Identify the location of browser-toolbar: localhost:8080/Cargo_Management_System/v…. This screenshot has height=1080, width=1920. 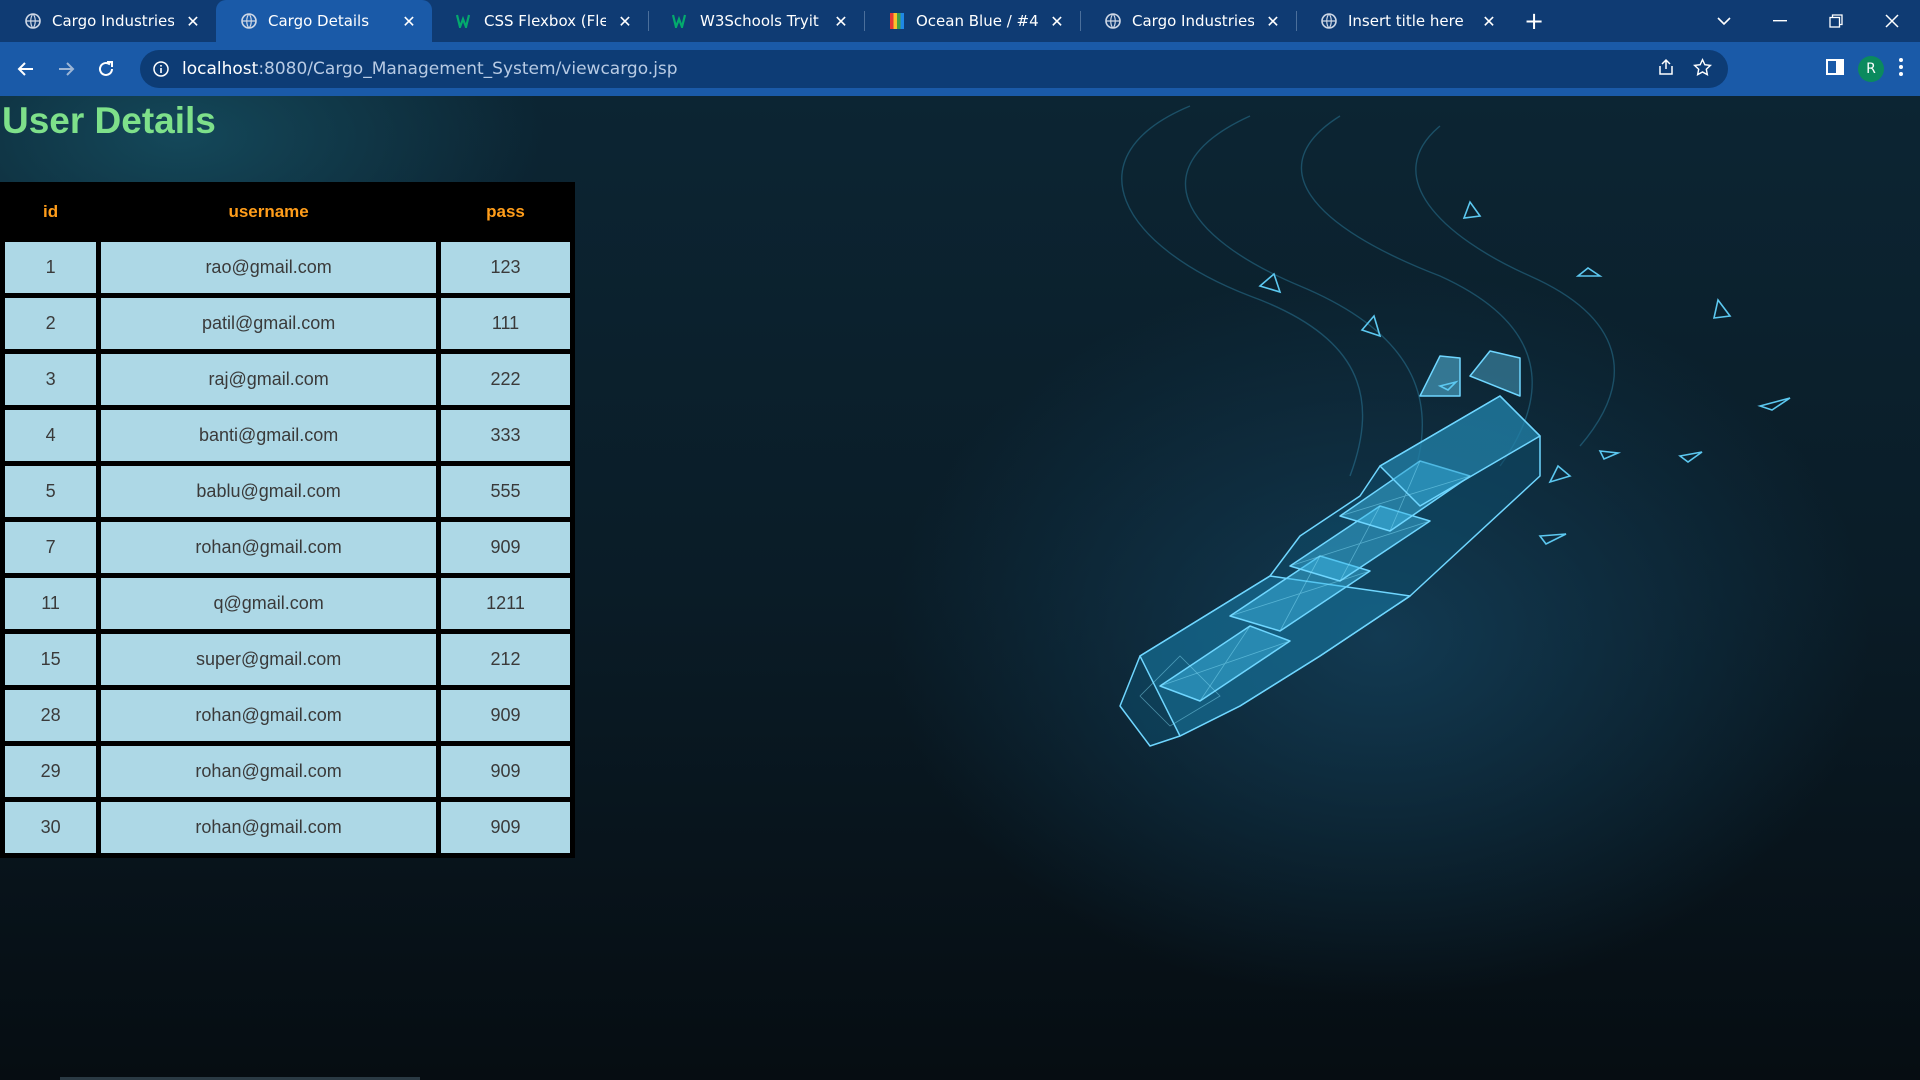
(960, 69).